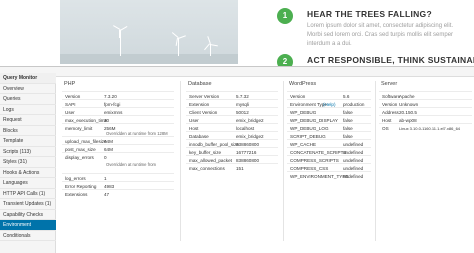 The width and height of the screenshot is (474, 253). I want to click on table-row: Host localhost, so click(232, 127).